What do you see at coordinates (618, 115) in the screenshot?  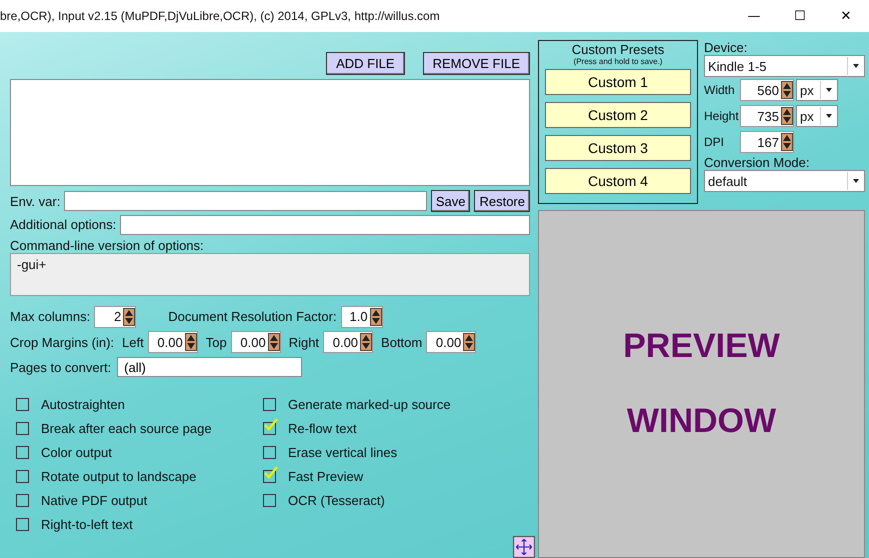 I see `preset-button: Custom 2` at bounding box center [618, 115].